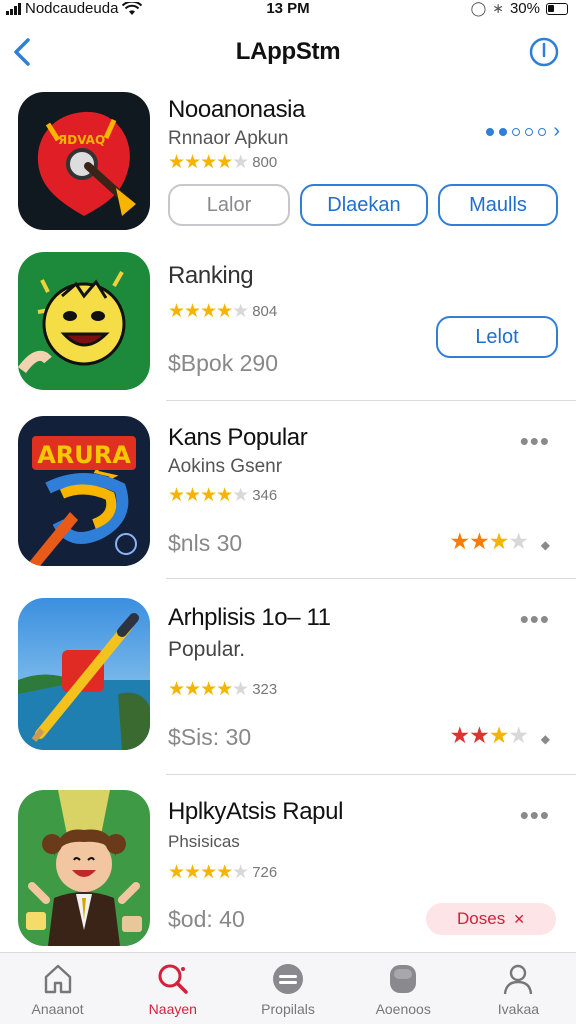 The width and height of the screenshot is (576, 1024). I want to click on stack-icon, so click(288, 979).